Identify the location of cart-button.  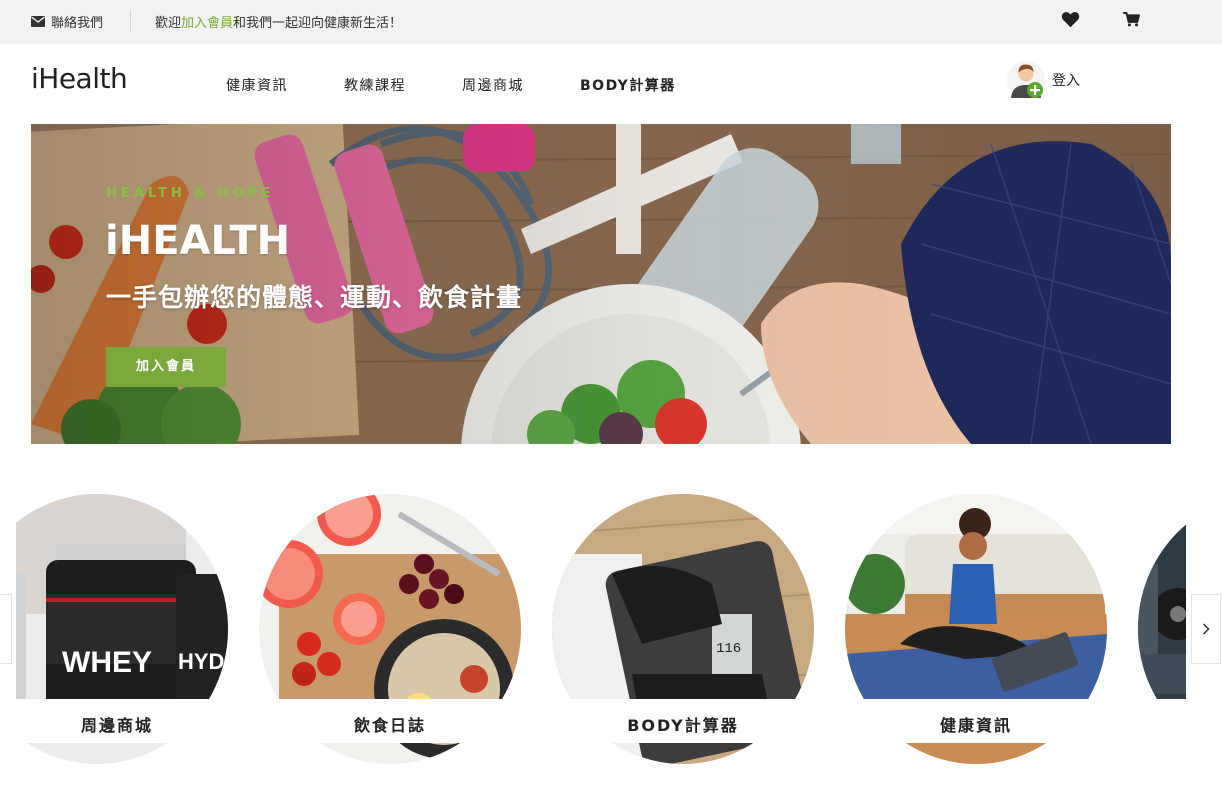
(1131, 21).